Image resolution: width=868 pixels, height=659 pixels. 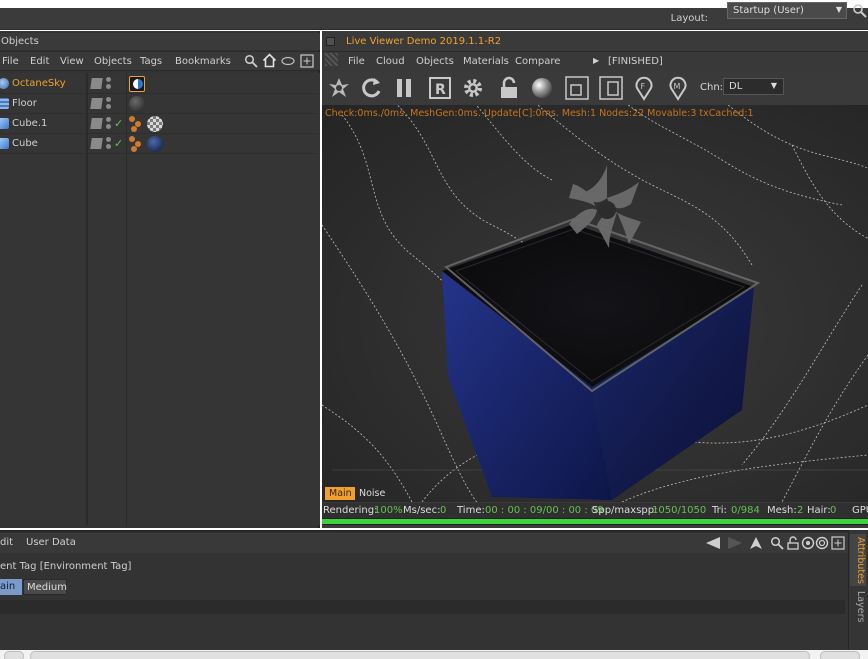 I want to click on menu-bookmarks: Bookmarks, so click(x=203, y=61).